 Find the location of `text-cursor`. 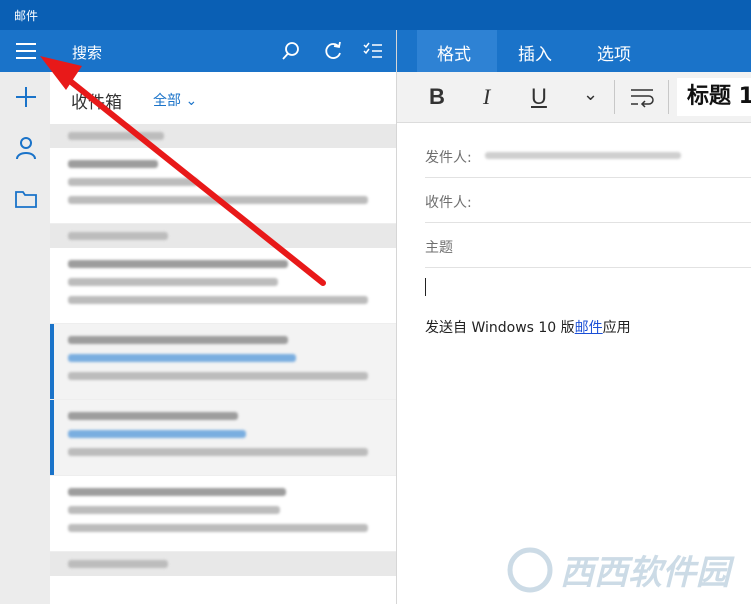

text-cursor is located at coordinates (425, 287).